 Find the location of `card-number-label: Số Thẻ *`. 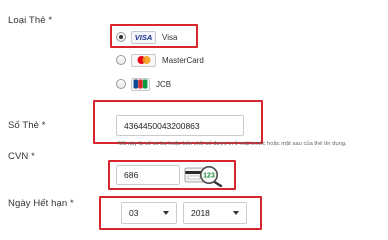

card-number-label: Số Thẻ * is located at coordinates (27, 125).